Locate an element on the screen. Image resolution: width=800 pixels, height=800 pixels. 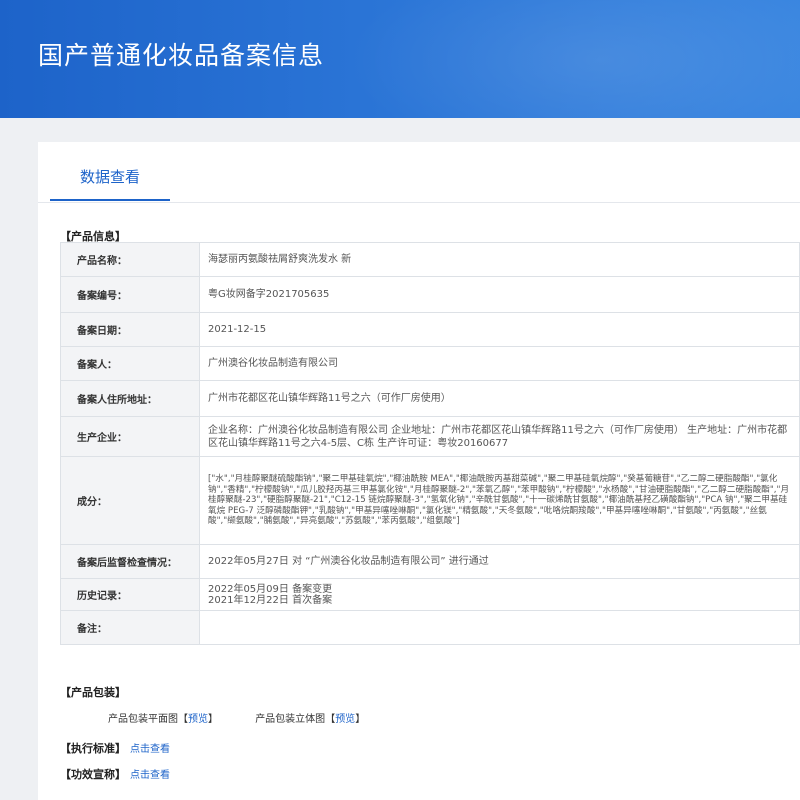
row-registrant-address: 备案人住所地址： 广州市花都区花山镇华辉路11号之六（可作厂房使用） is located at coordinates (430, 398).